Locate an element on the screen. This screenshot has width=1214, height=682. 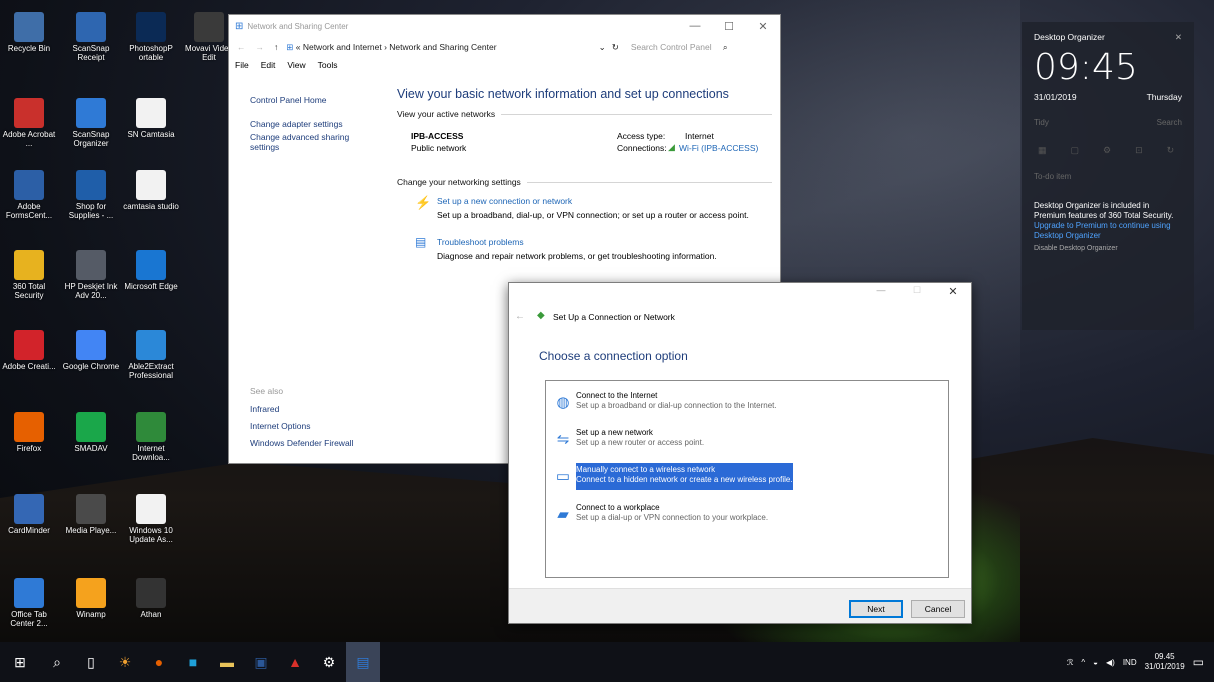
desktop-icon: ScanSnap Organizer is located at coordinates (91, 123).